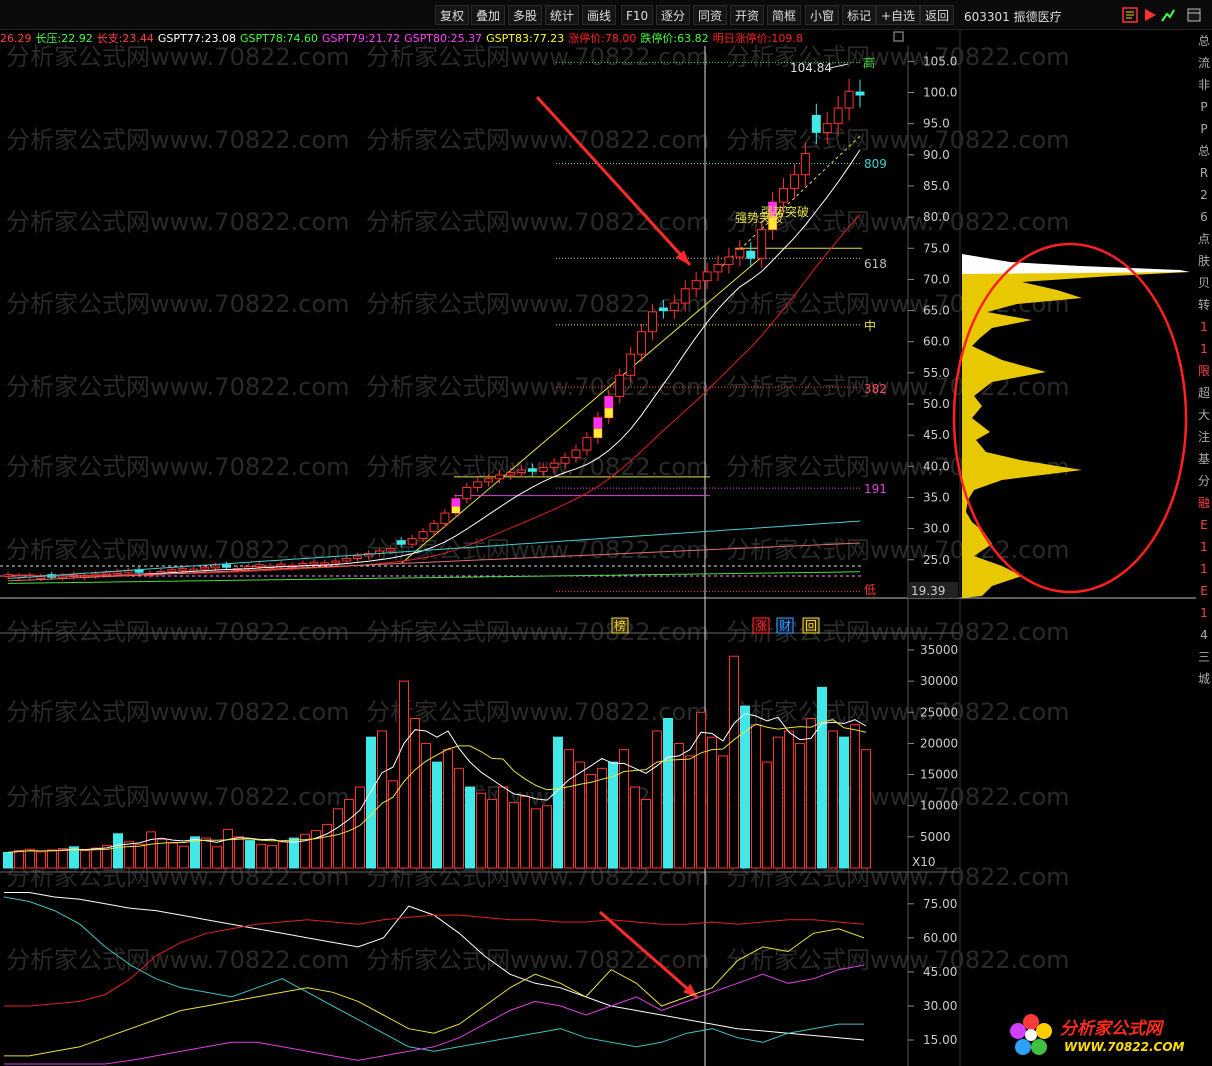 This screenshot has height=1066, width=1212. What do you see at coordinates (936, 155) in the screenshot?
I see `price-axis-label-3: 90.0` at bounding box center [936, 155].